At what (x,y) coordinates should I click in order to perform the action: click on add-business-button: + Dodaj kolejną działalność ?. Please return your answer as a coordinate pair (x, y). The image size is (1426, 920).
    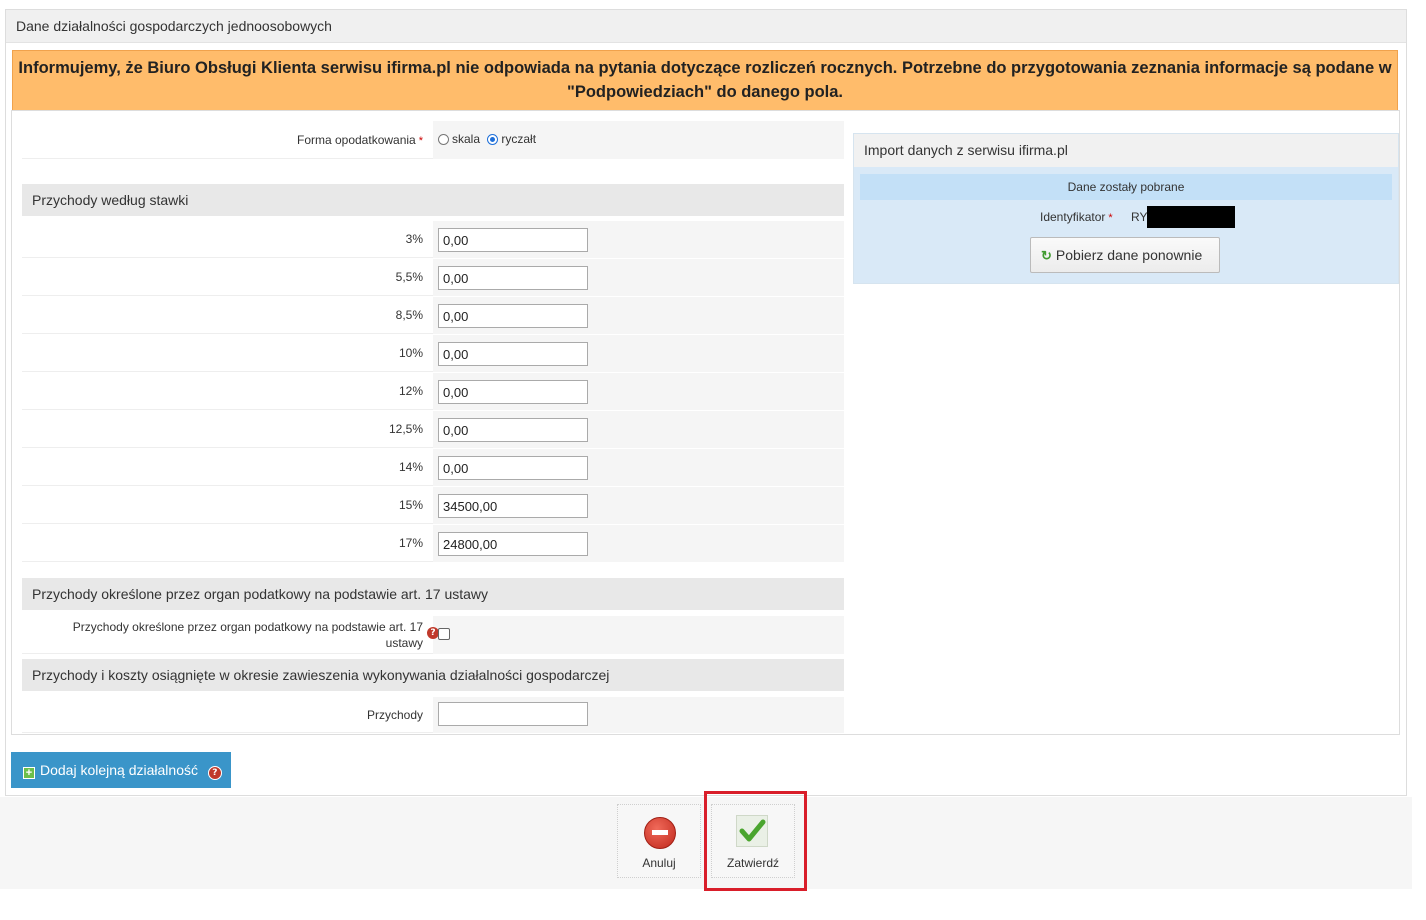
    Looking at the image, I should click on (121, 770).